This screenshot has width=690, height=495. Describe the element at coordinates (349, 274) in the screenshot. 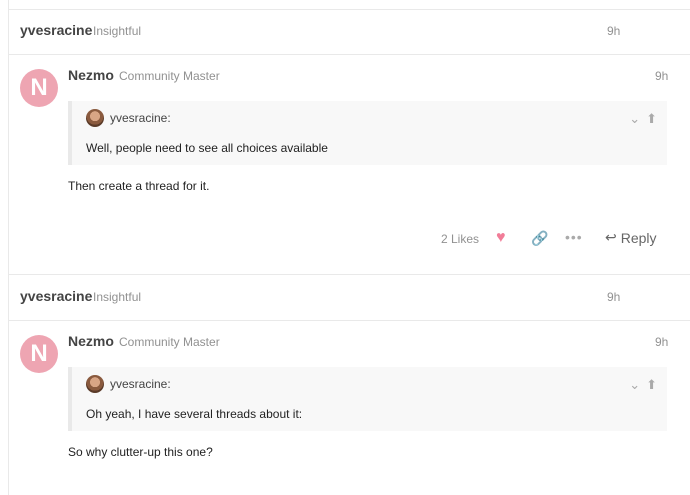

I see `divider` at that location.